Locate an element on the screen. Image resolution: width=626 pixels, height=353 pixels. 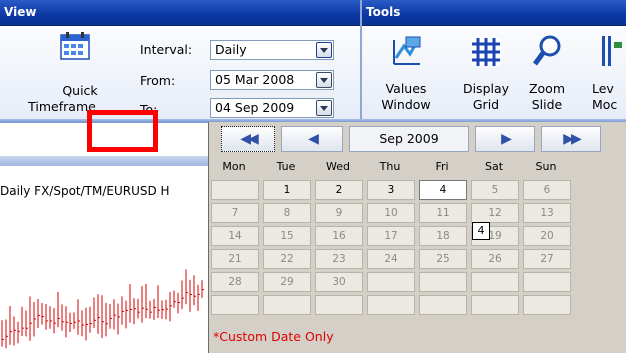
from-date-dropdown-icon is located at coordinates (324, 80).